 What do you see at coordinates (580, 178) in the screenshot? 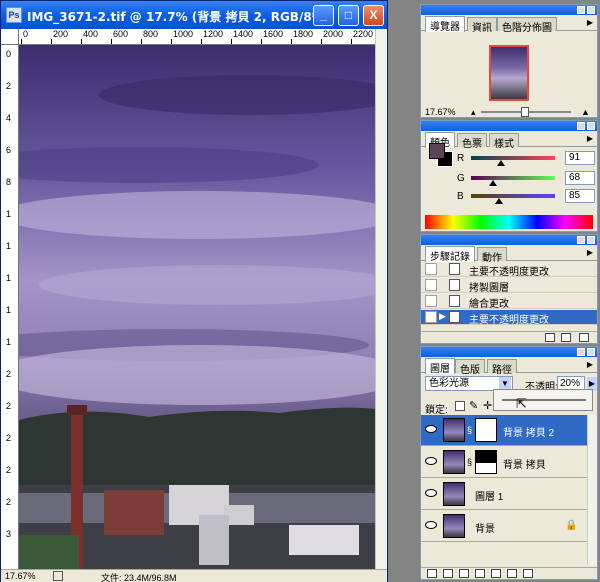
I see `green-value-input: 68` at bounding box center [580, 178].